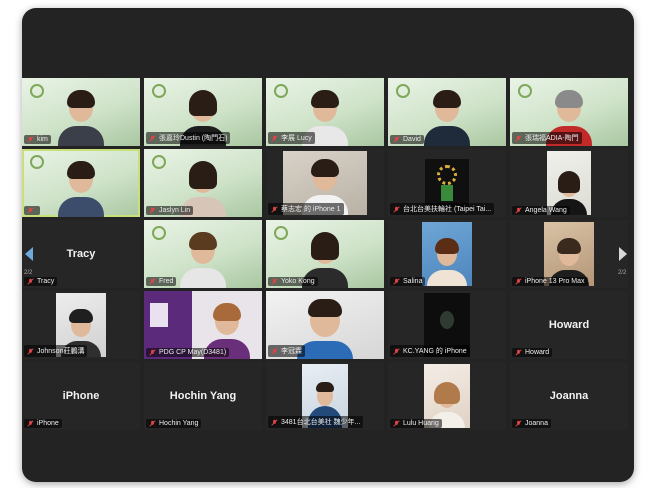 The width and height of the screenshot is (650, 488). I want to click on participant-tile-tracy: Tracy Tracy, so click(81, 254).